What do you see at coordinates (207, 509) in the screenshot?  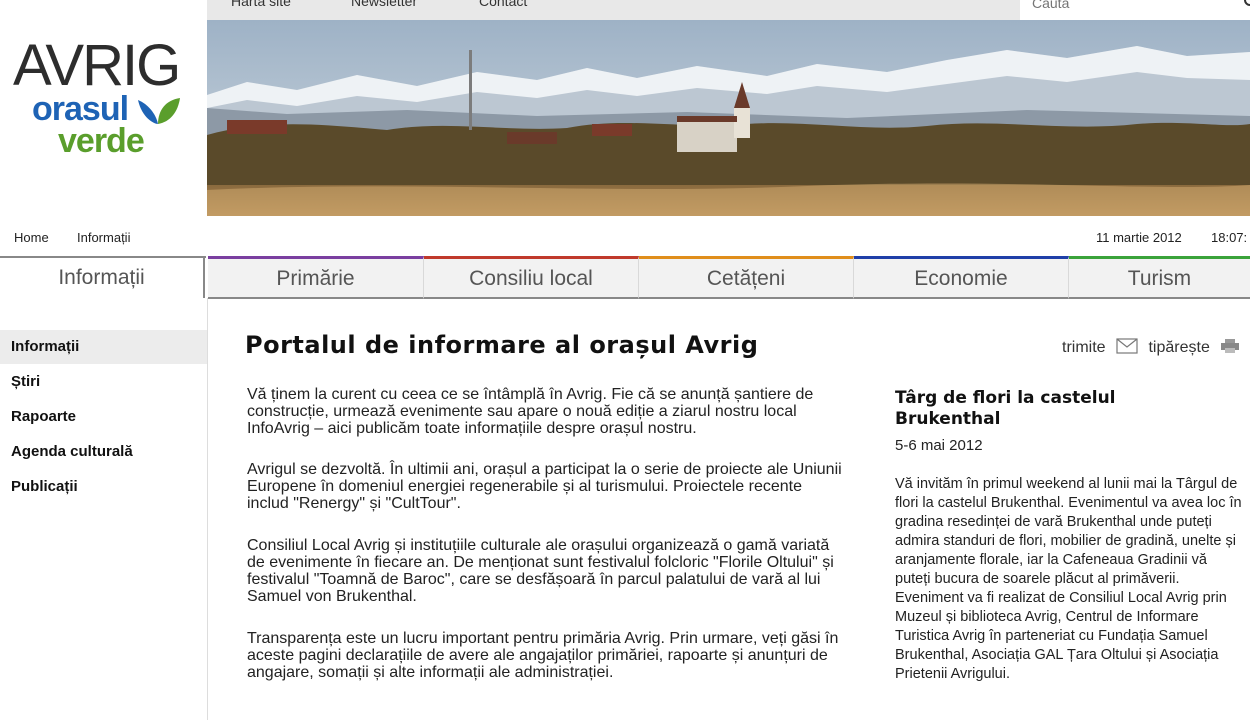 I see `sidebar-divider` at bounding box center [207, 509].